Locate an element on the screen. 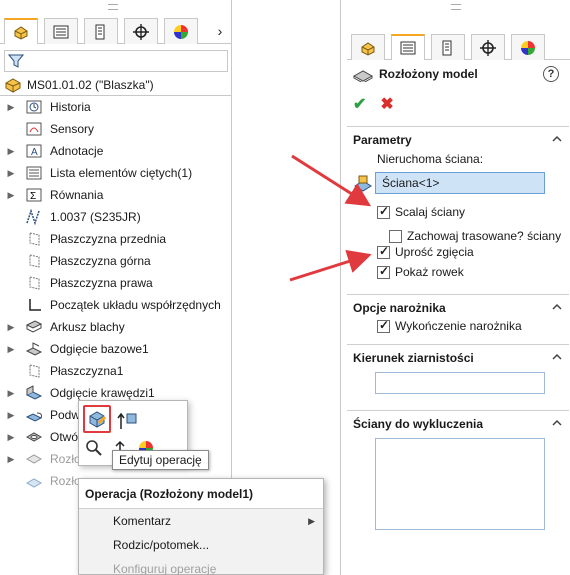 This screenshot has width=570, height=575. tree-item-label: Podw is located at coordinates (65, 415).